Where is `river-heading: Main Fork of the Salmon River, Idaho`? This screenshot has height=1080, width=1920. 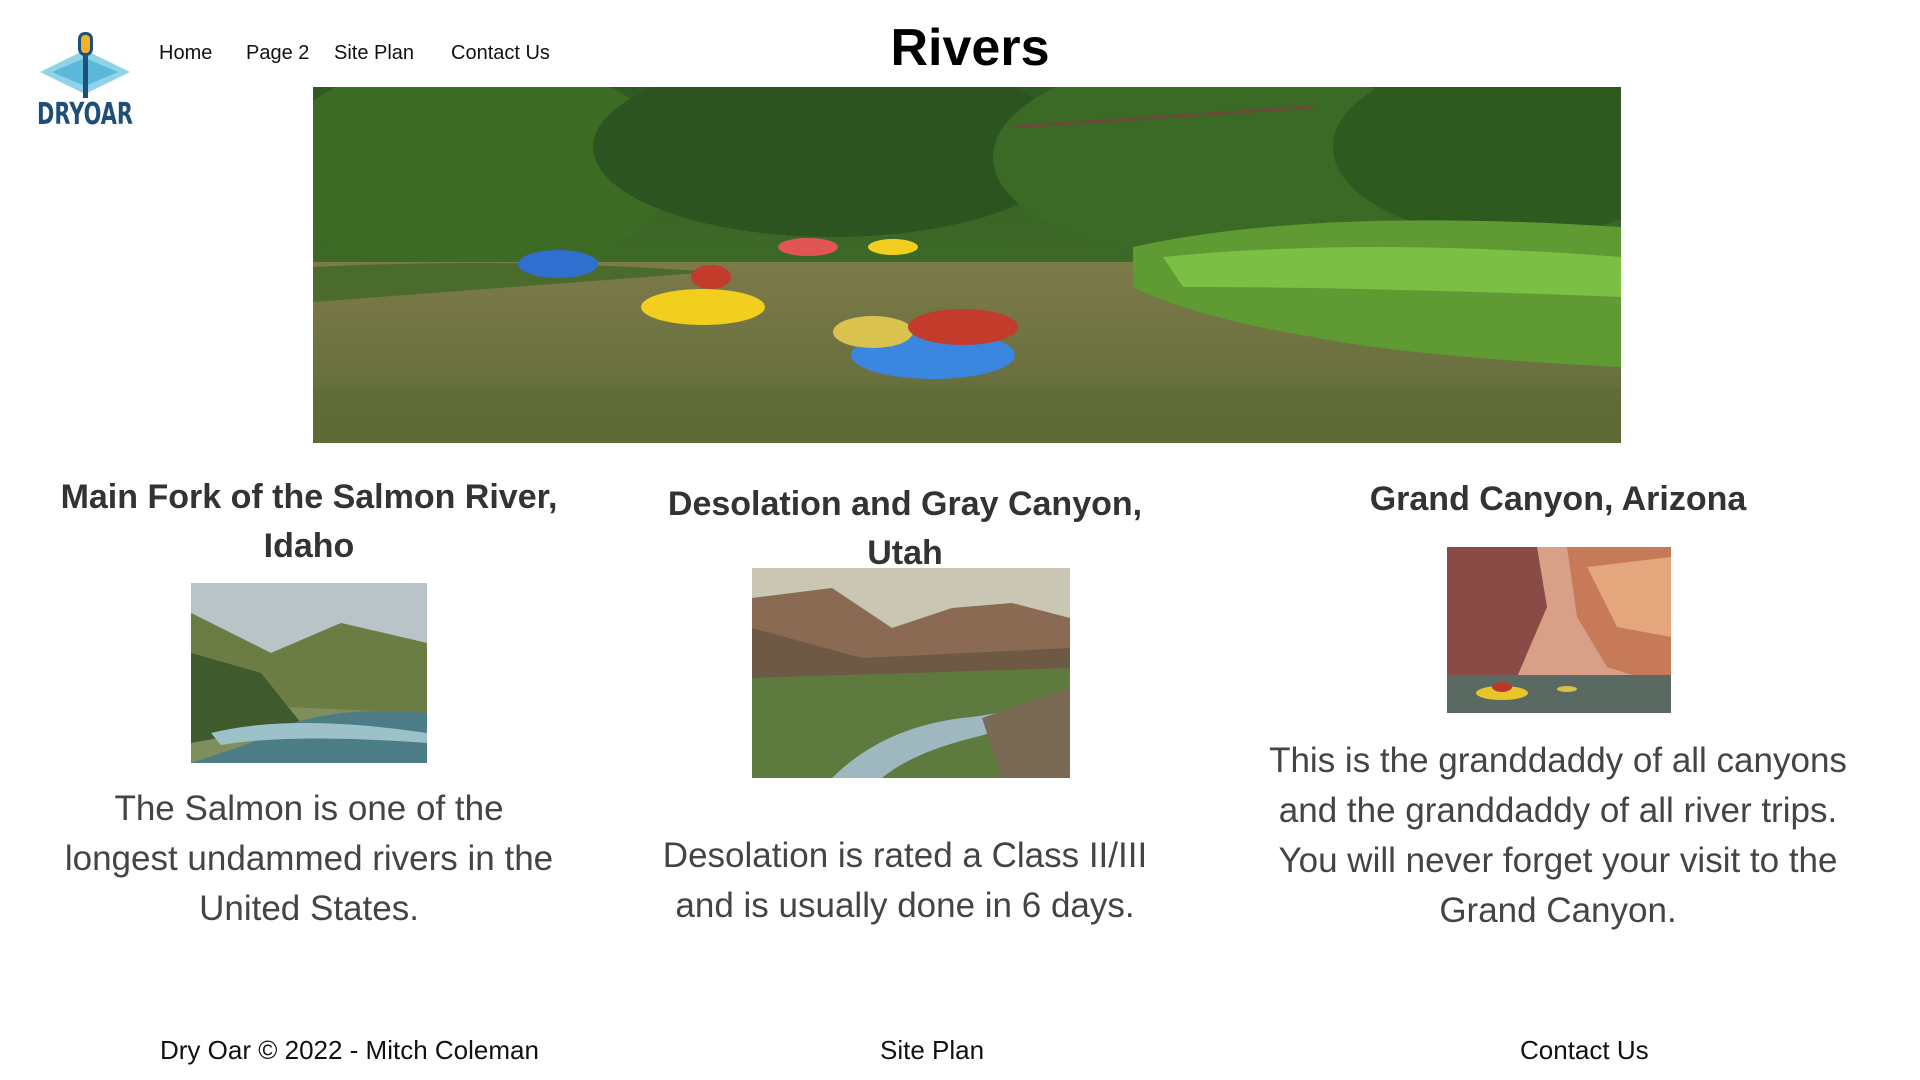 river-heading: Main Fork of the Salmon River, Idaho is located at coordinates (309, 521).